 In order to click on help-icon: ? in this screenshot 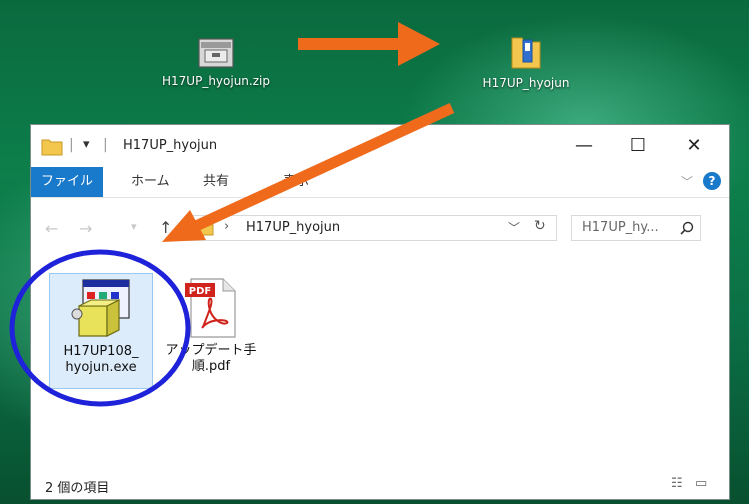, I will do `click(712, 181)`.